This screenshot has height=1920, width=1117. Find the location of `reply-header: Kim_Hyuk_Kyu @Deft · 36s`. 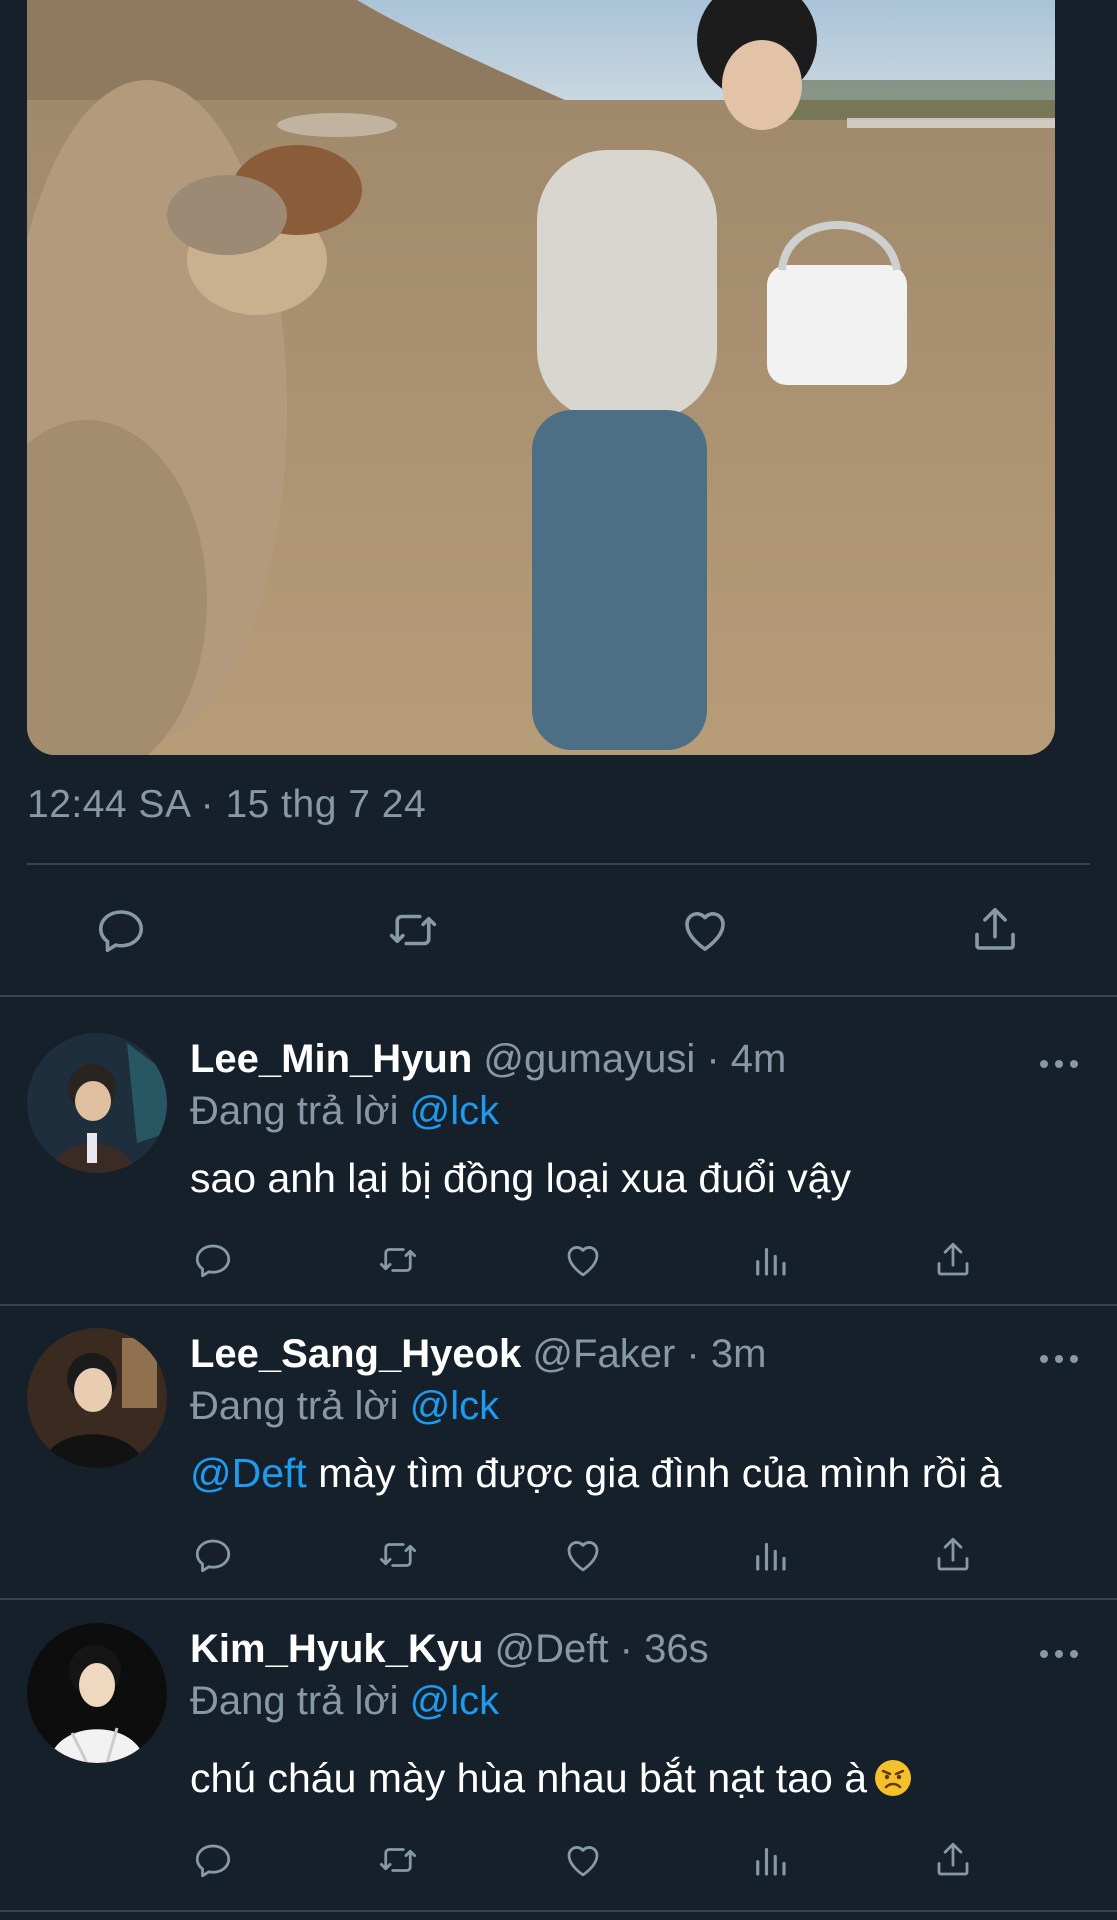

reply-header: Kim_Hyuk_Kyu @Deft · 36s is located at coordinates (449, 1649).